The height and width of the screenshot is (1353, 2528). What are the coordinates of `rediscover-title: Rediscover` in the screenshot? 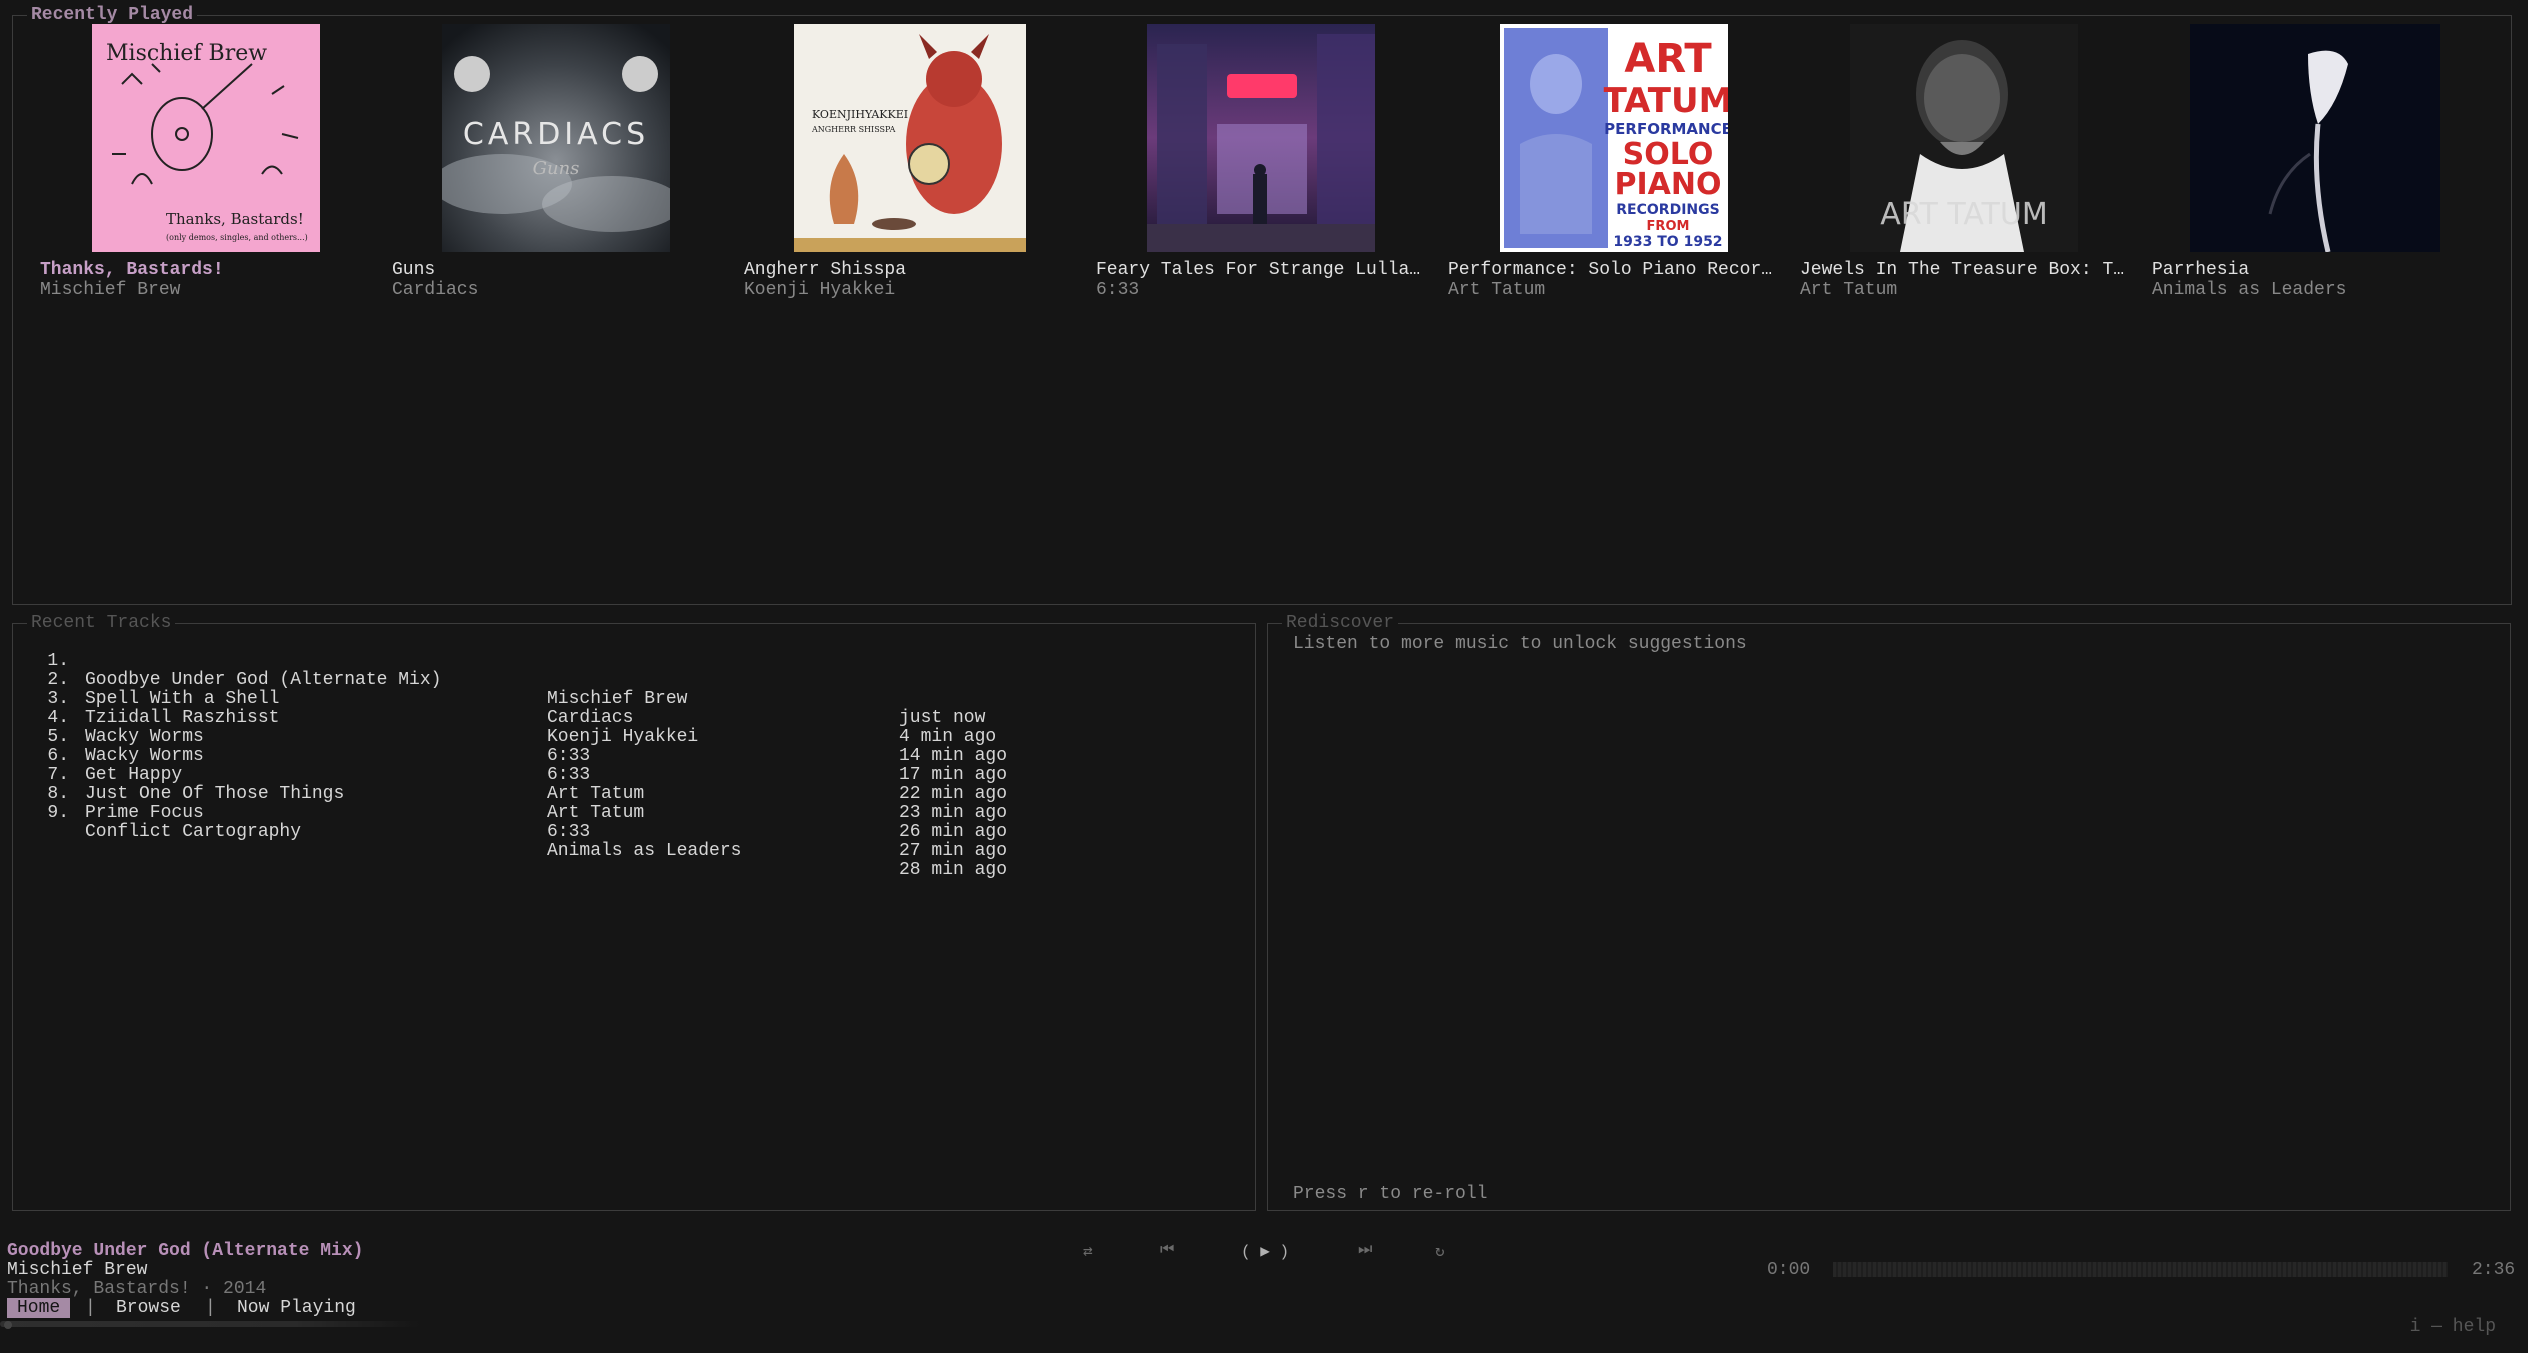 It's located at (1340, 623).